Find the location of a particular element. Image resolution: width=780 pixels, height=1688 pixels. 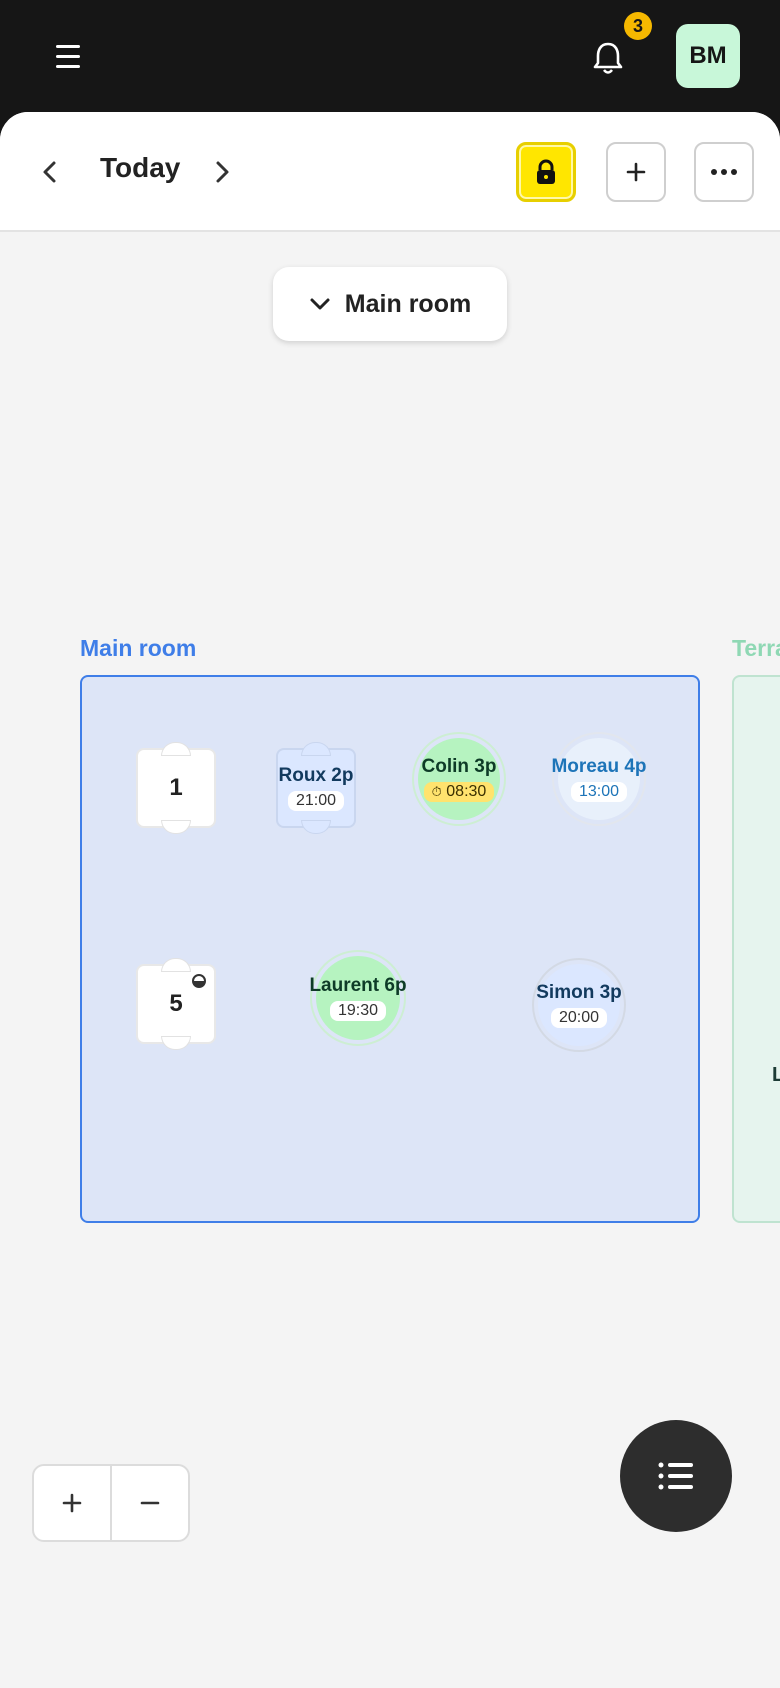

reservation-time: ⏱ 08:30 is located at coordinates (459, 792).